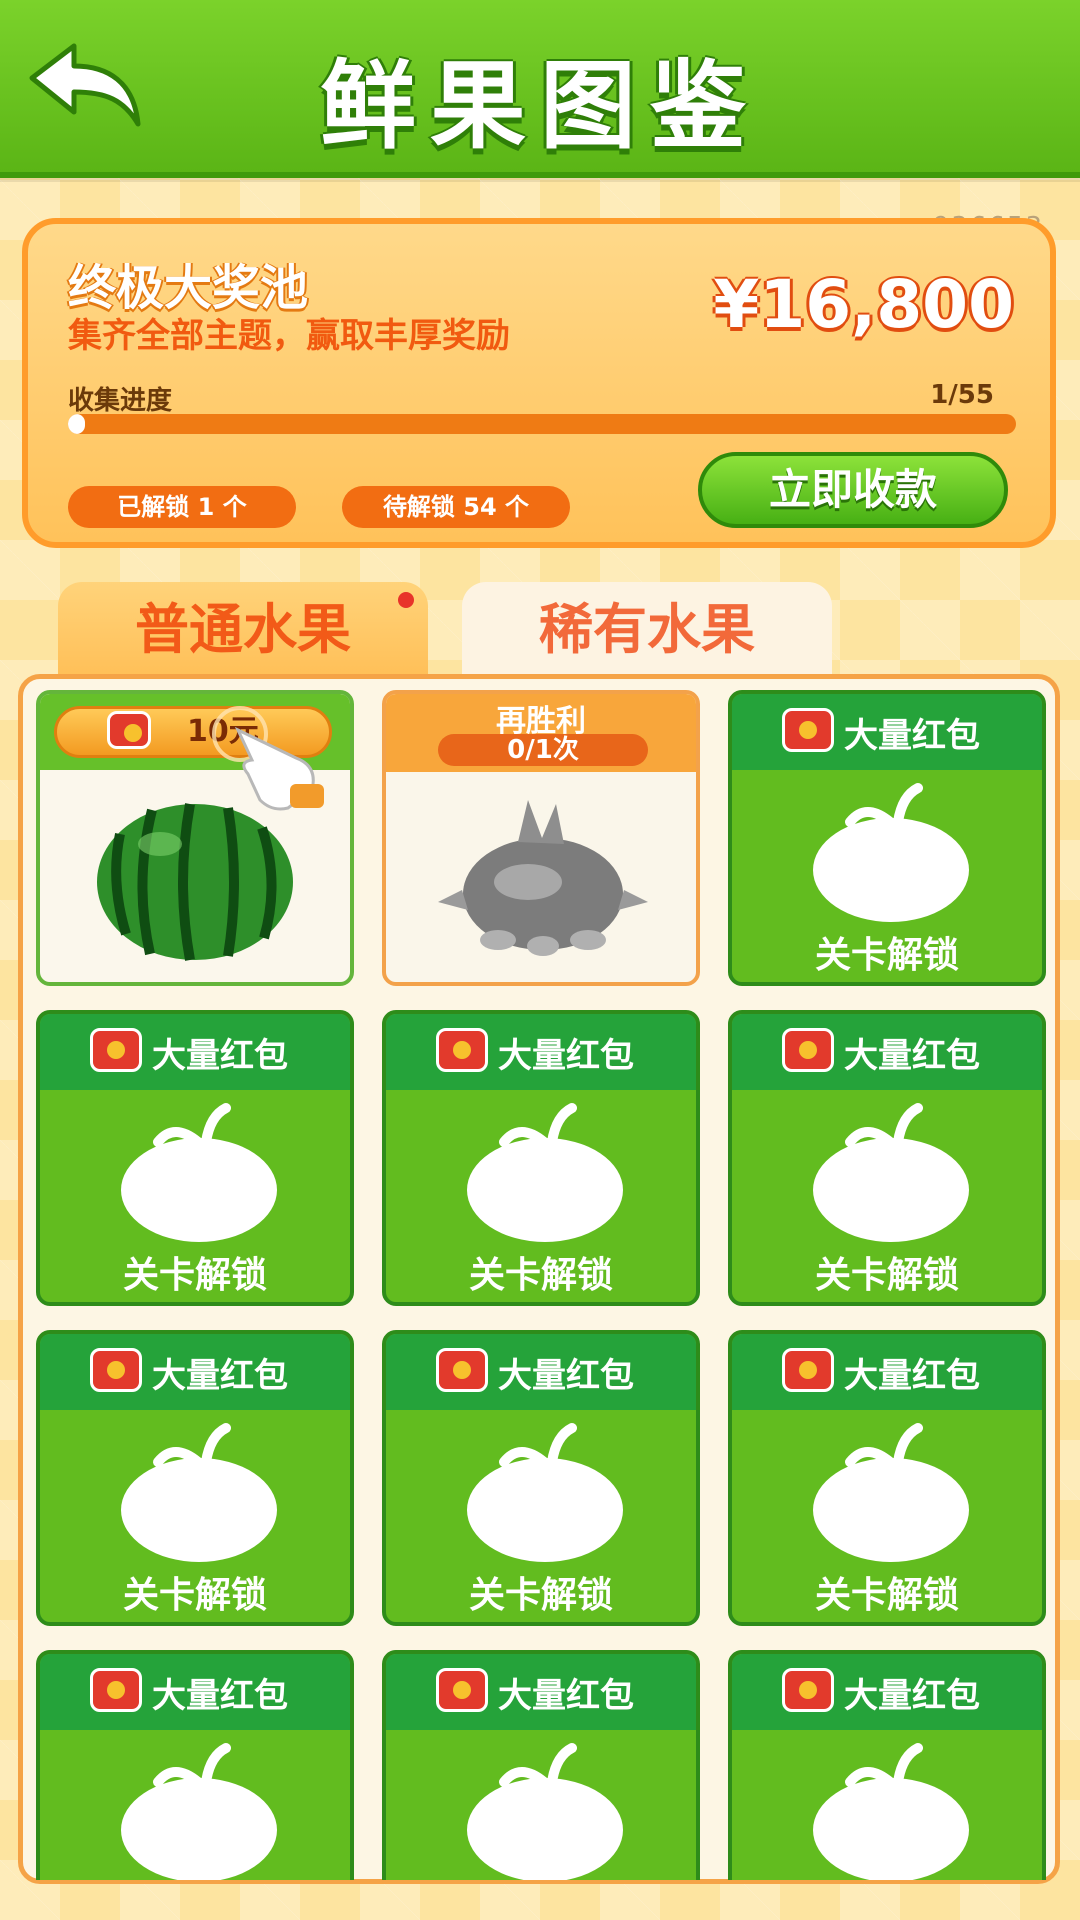  I want to click on fruit-card-watermelon: 10元, so click(195, 838).